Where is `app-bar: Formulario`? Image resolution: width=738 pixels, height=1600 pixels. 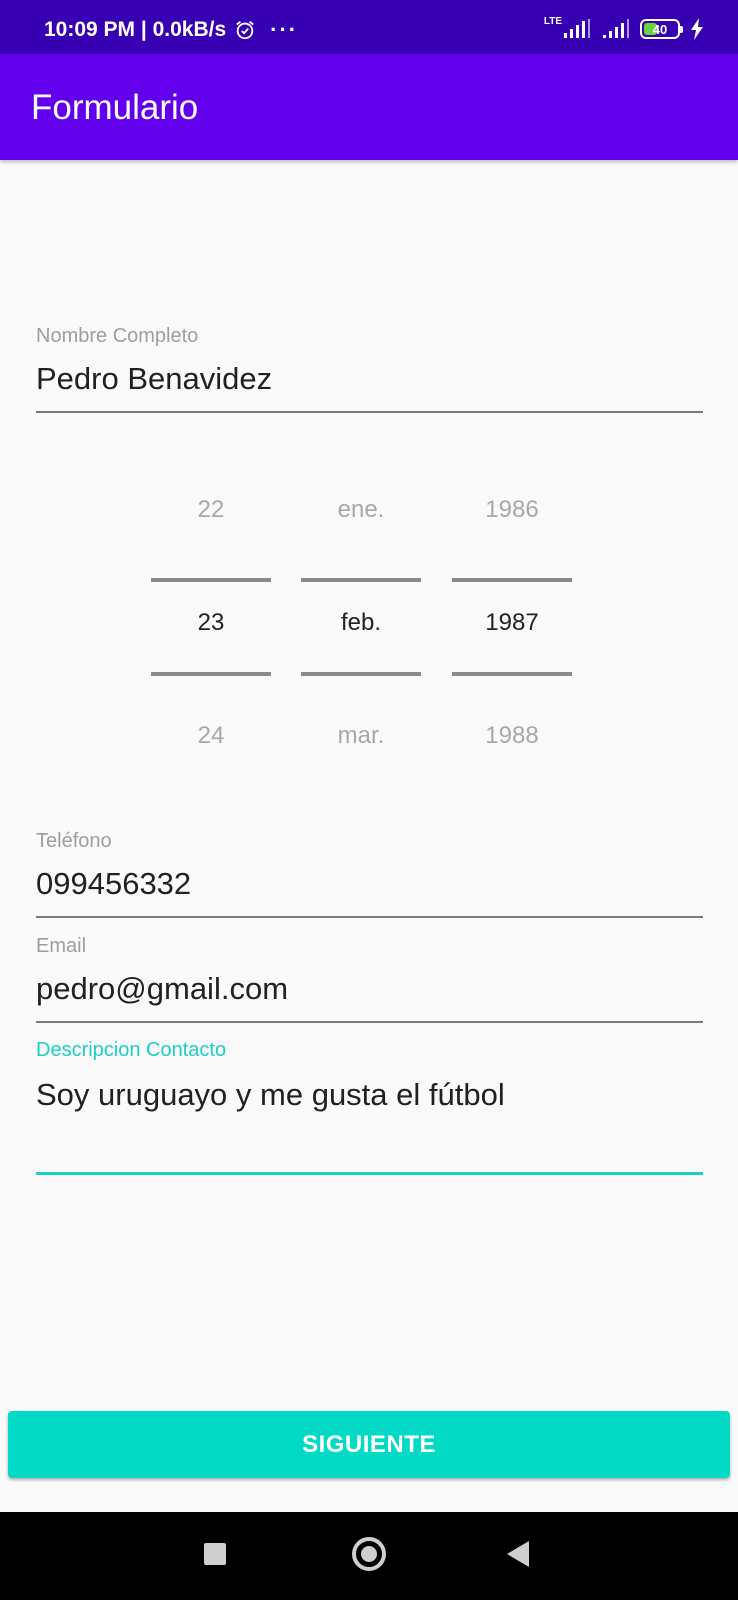 app-bar: Formulario is located at coordinates (369, 107).